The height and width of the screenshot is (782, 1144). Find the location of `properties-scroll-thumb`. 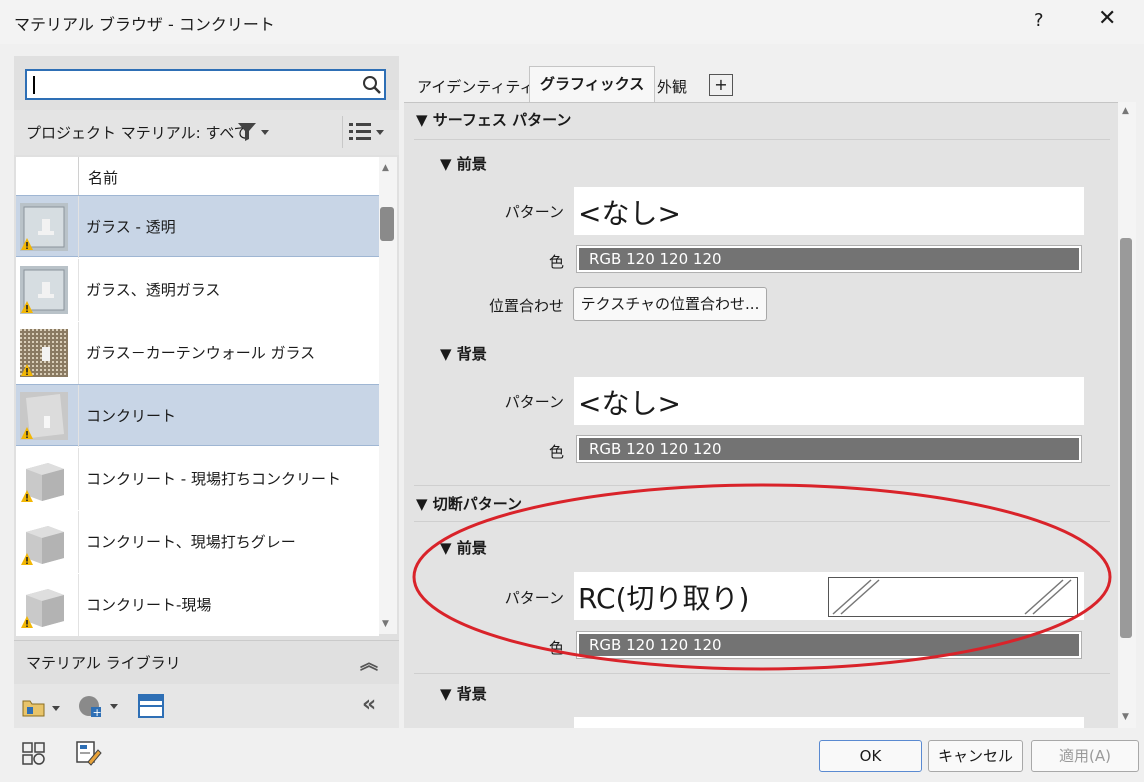

properties-scroll-thumb is located at coordinates (1126, 438).